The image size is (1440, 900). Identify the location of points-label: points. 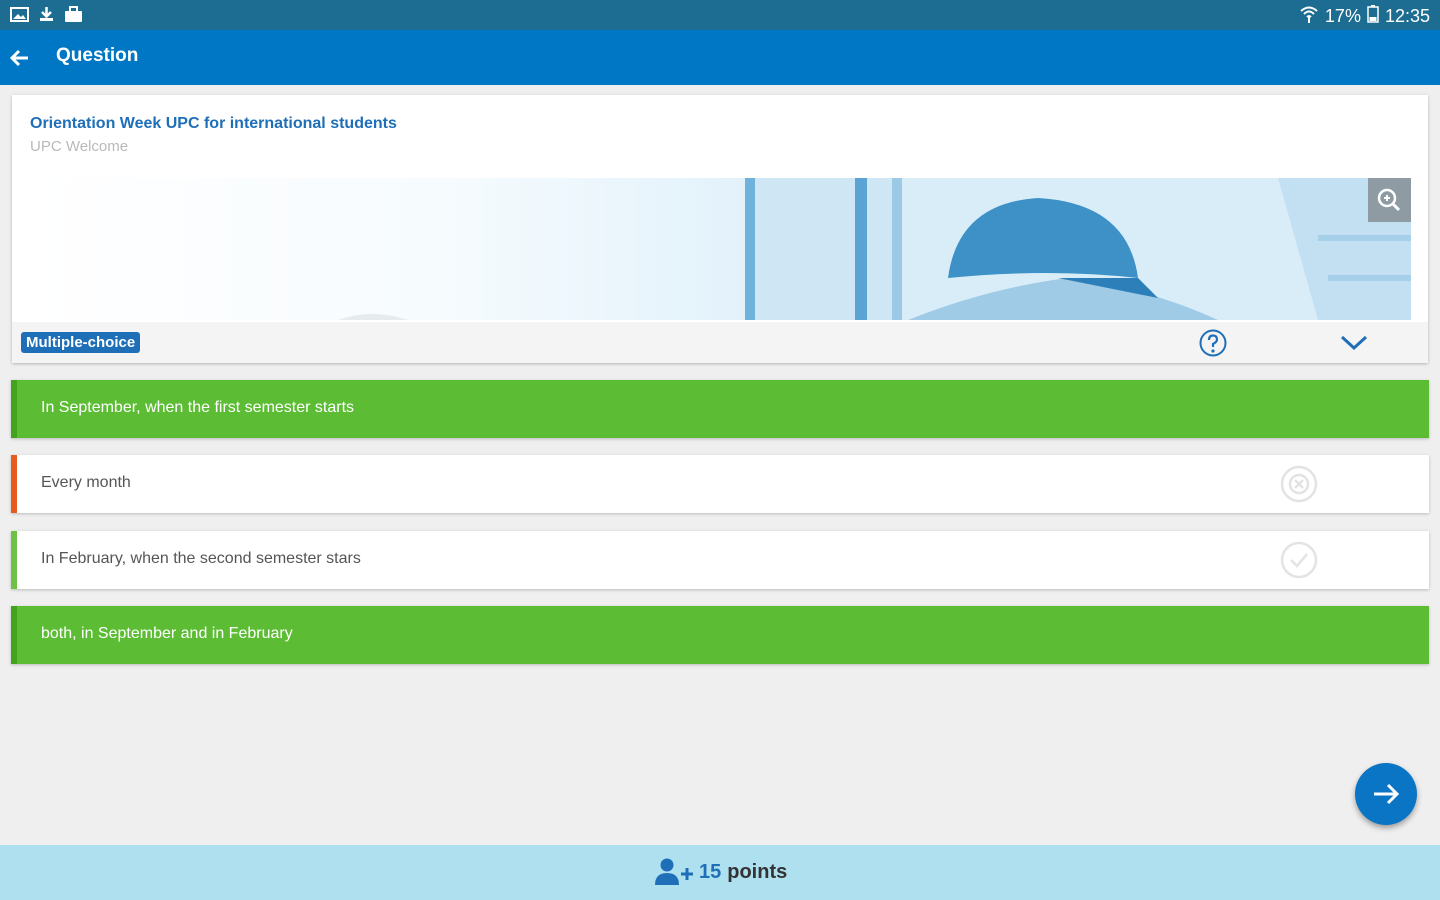
(757, 871).